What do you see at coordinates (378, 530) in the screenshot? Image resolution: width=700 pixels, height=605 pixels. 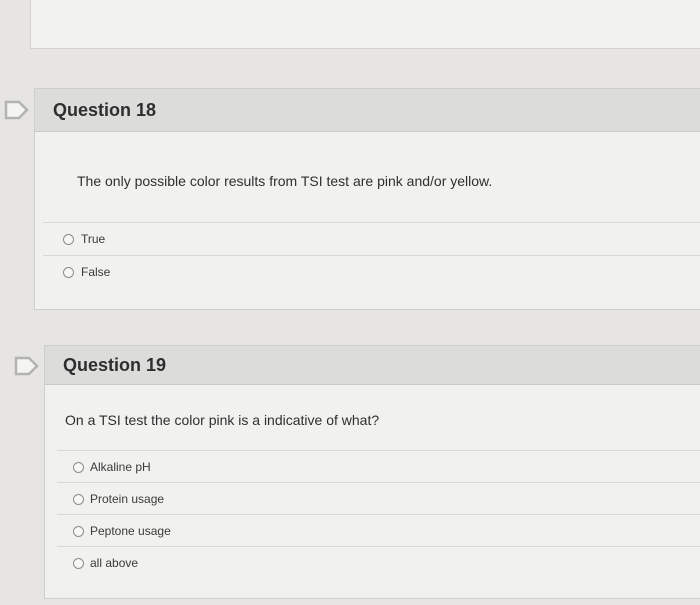 I see `answer-option: Peptone usage` at bounding box center [378, 530].